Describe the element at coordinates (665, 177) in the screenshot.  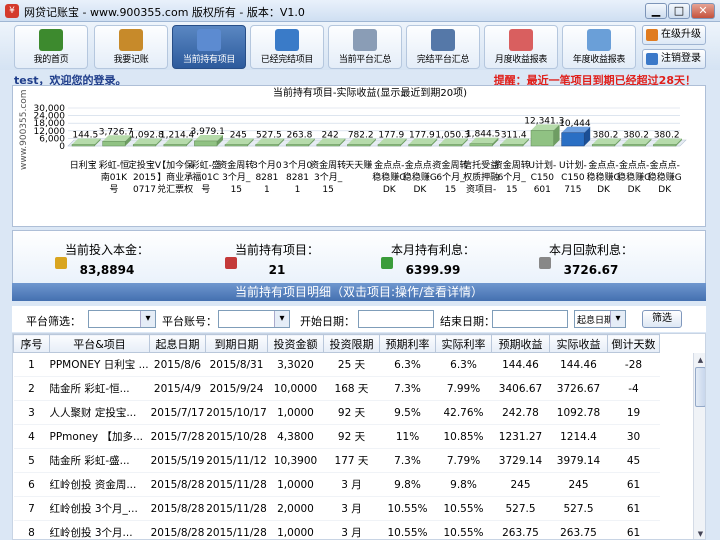
I see `x-category-label: 金点点-稳稳赚G DK` at that location.